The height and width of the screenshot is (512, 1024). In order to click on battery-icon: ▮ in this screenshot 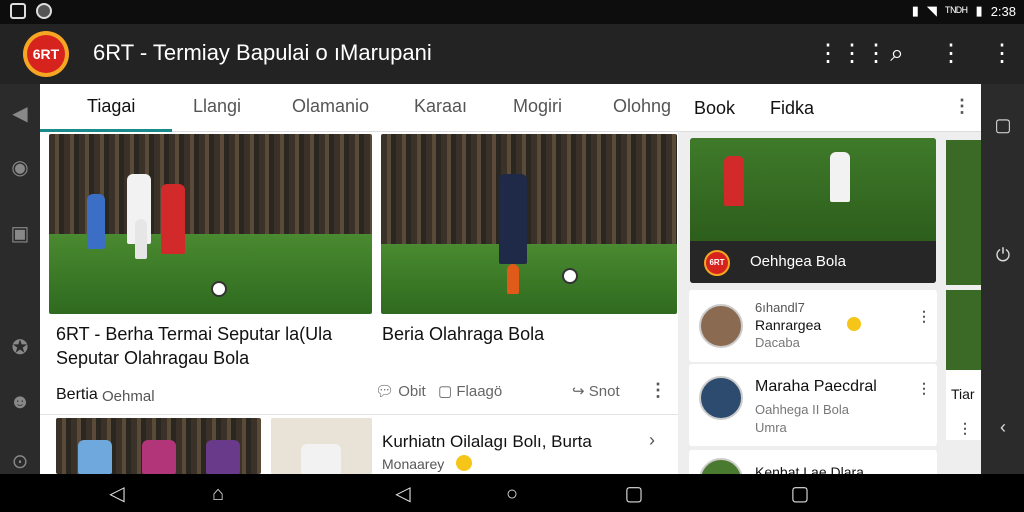, I will do `click(979, 10)`.